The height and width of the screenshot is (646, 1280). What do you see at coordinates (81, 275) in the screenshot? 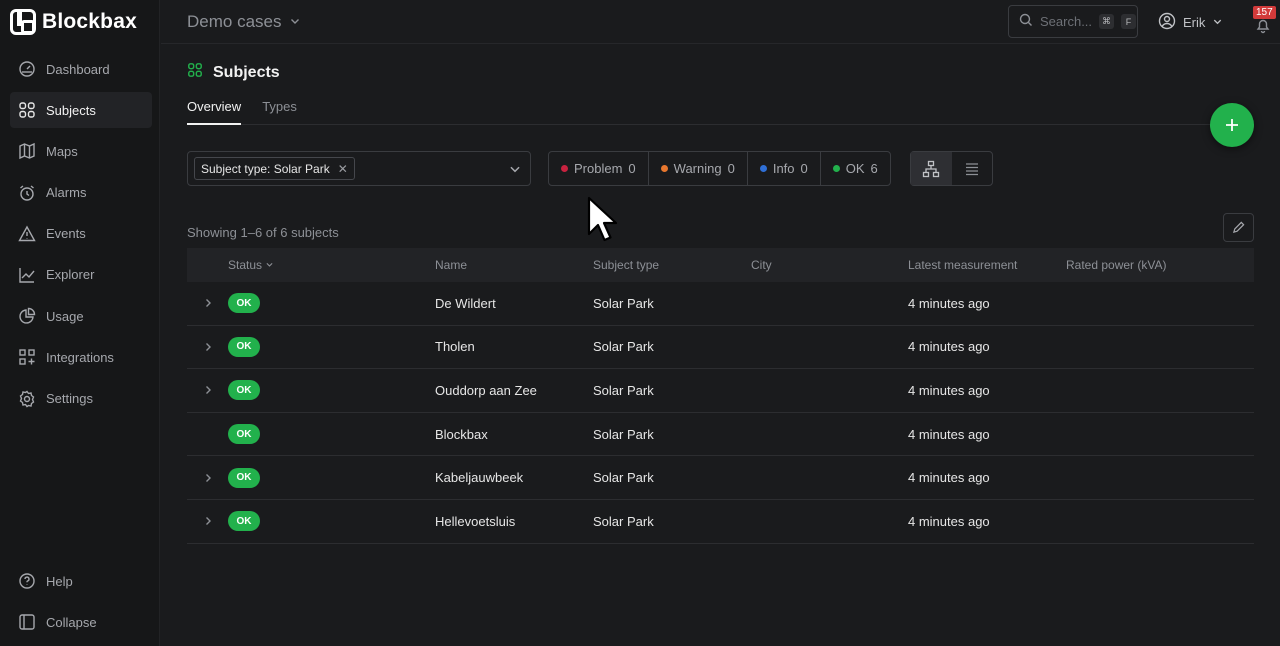
I see `sidebar-item-explorer: Explorer` at bounding box center [81, 275].